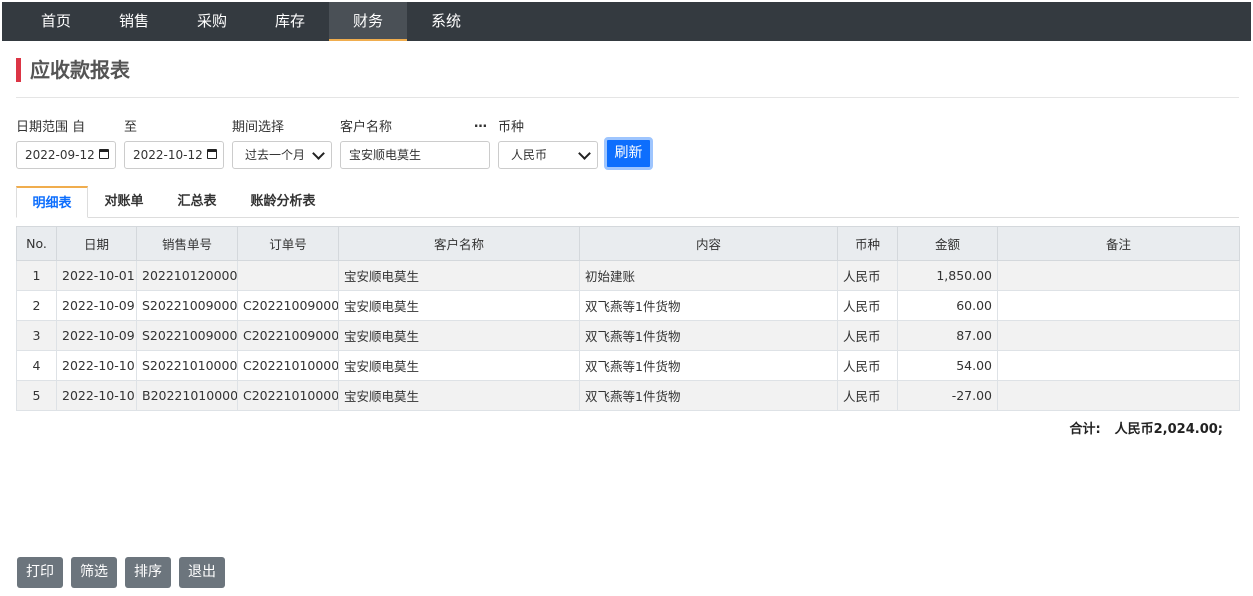 The image size is (1253, 596). Describe the element at coordinates (288, 243) in the screenshot. I see `column-header-order-no: 订单号` at that location.